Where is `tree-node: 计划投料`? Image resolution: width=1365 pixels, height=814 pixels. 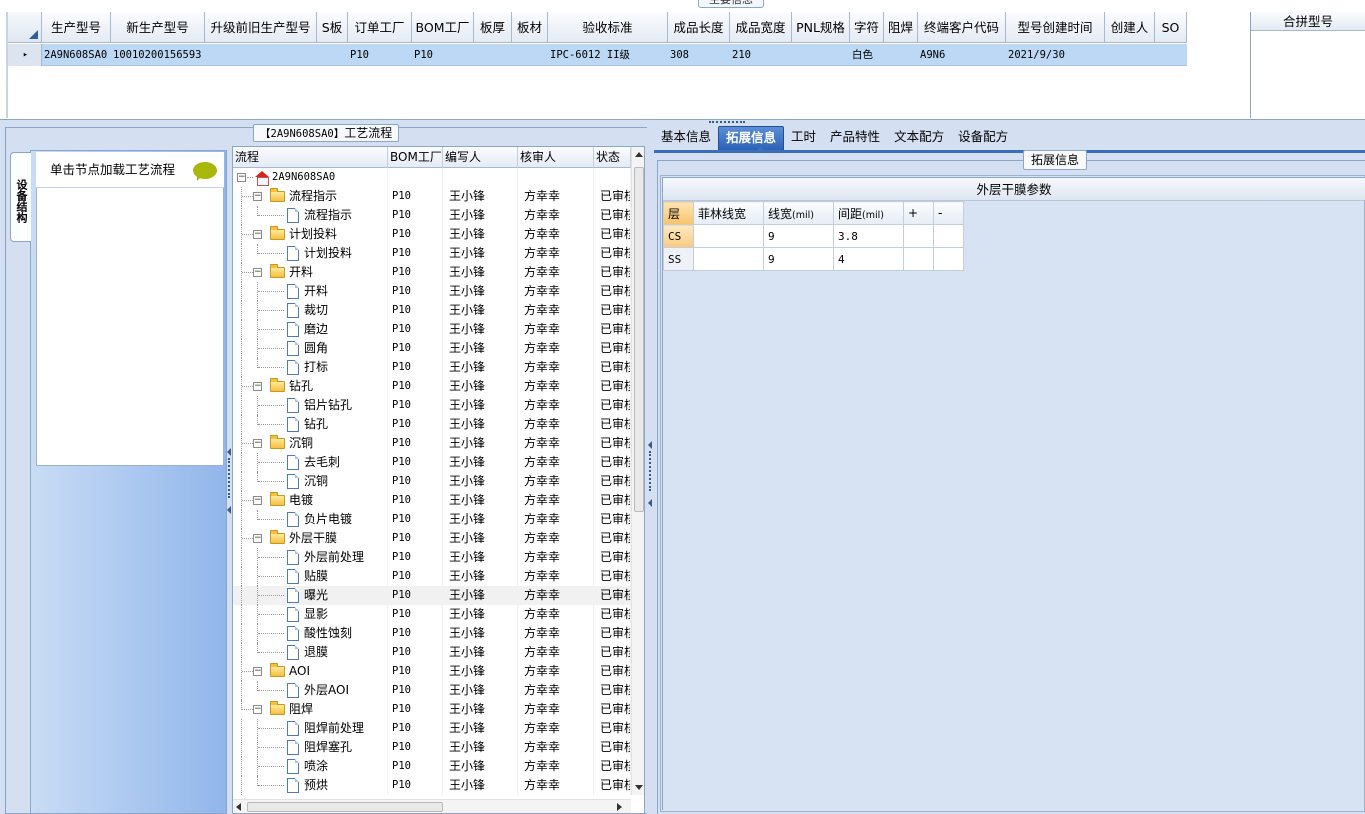 tree-node: 计划投料 is located at coordinates (310, 253).